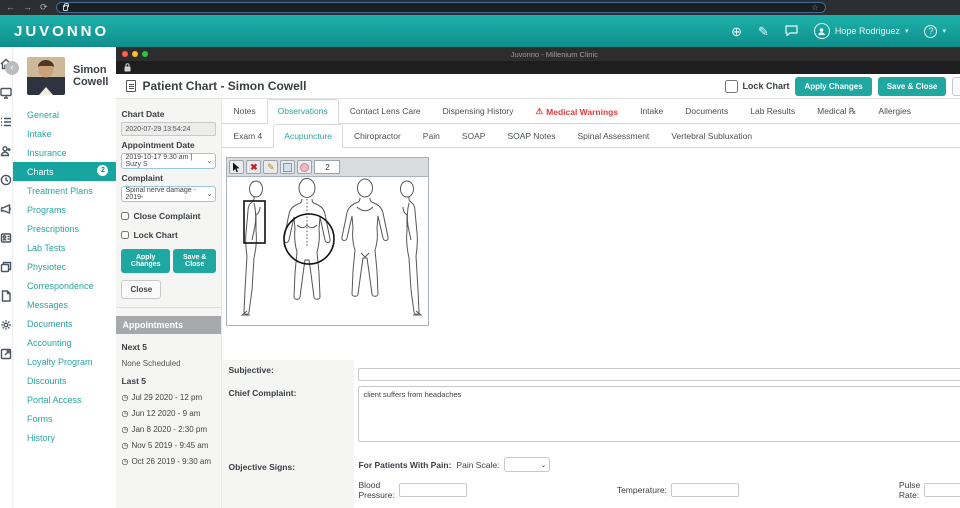 The height and width of the screenshot is (508, 960). What do you see at coordinates (474, 135) in the screenshot?
I see `tab-soap: SOAP` at bounding box center [474, 135].